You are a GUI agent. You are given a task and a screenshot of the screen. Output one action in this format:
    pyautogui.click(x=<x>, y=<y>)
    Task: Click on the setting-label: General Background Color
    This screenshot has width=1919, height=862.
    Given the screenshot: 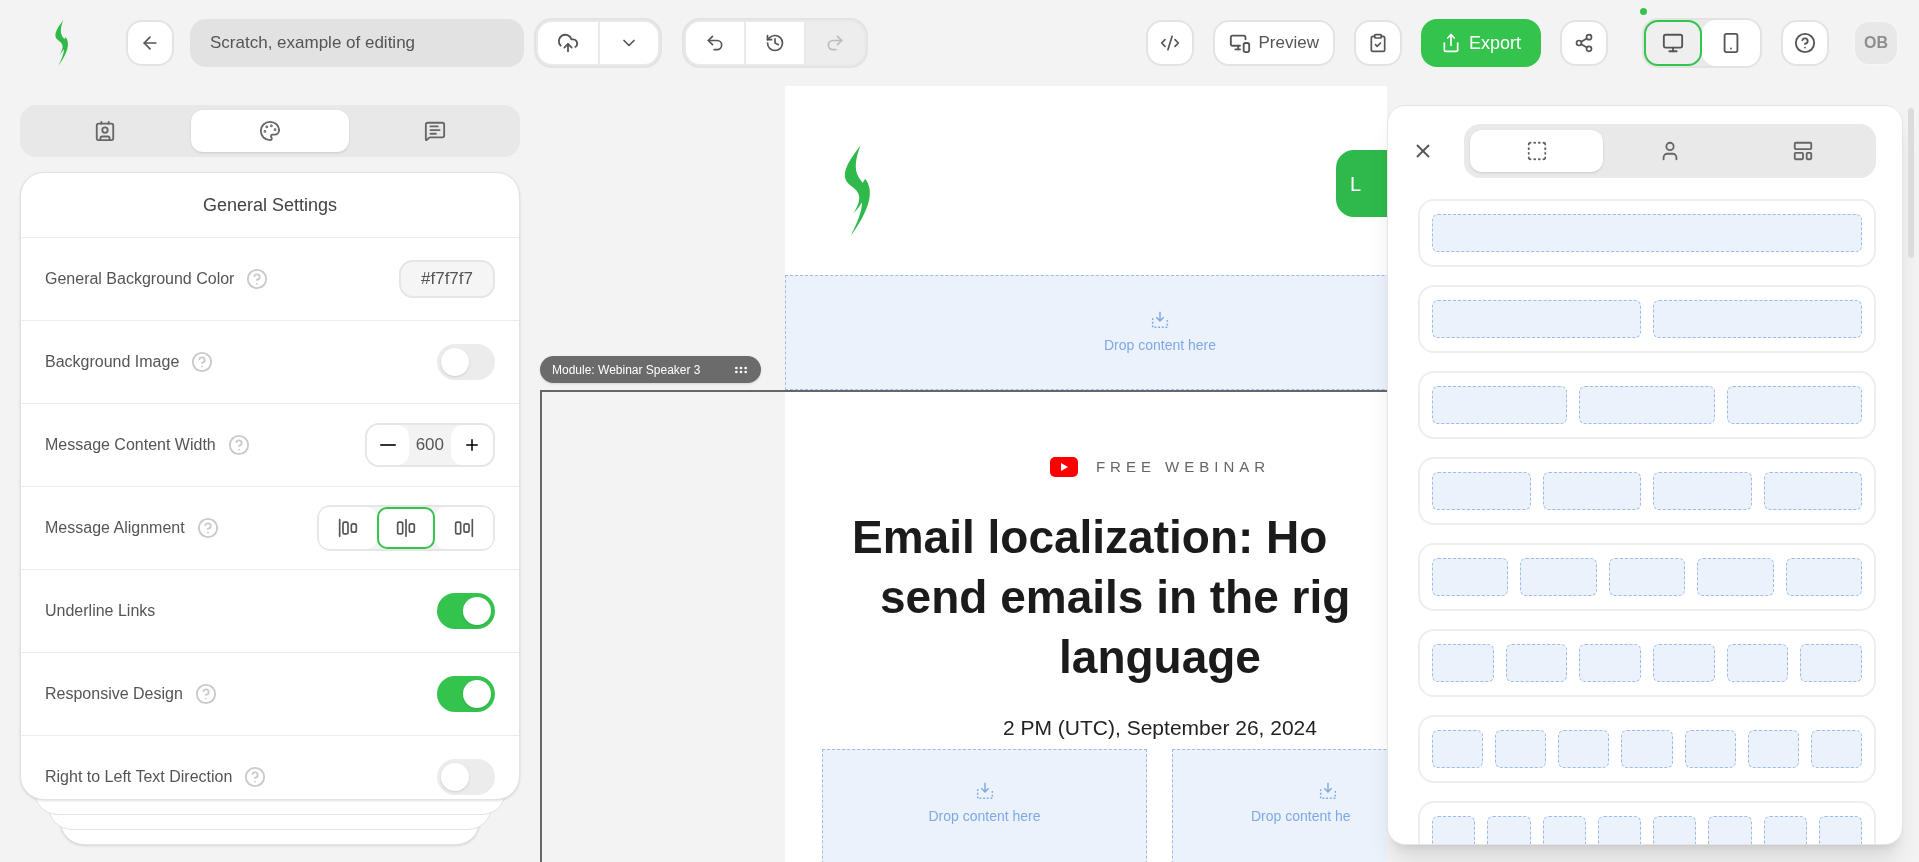 What is the action you would take?
    pyautogui.click(x=140, y=279)
    